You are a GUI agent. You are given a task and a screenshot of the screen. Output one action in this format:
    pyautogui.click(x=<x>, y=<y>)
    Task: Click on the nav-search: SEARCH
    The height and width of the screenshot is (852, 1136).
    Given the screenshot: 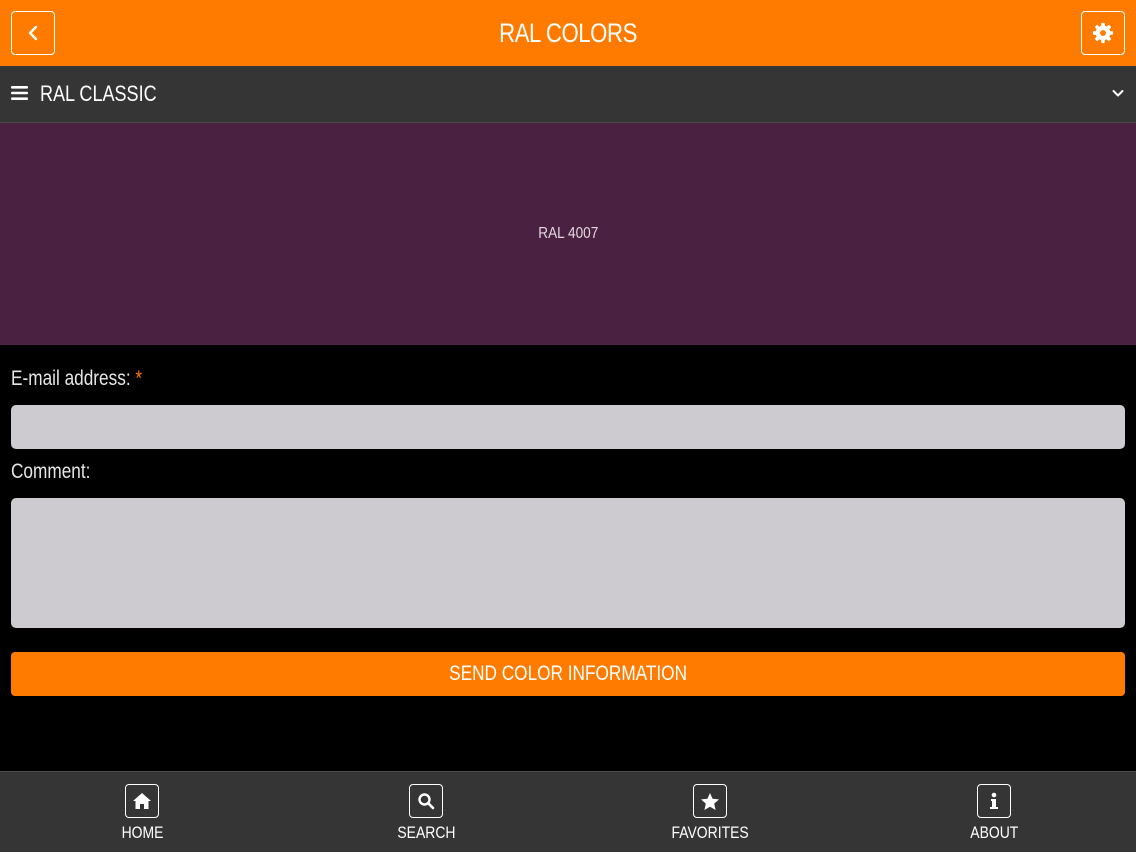 What is the action you would take?
    pyautogui.click(x=426, y=812)
    